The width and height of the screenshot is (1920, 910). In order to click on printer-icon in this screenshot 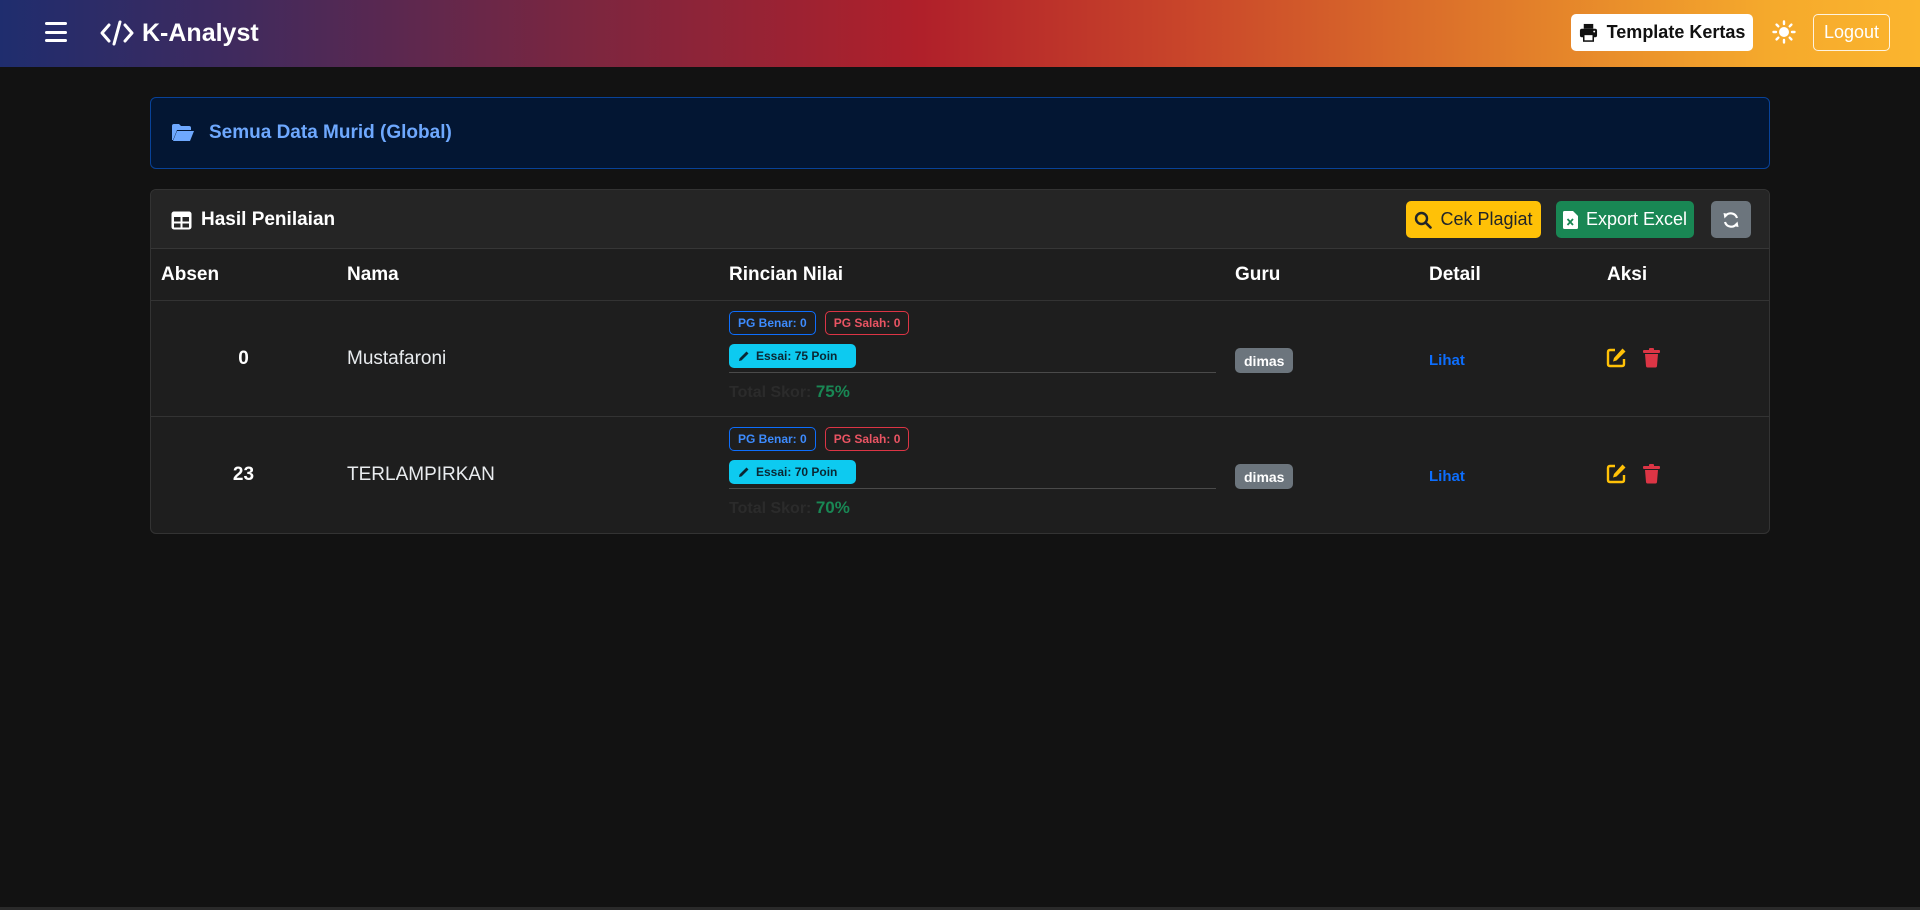, I will do `click(1588, 32)`.